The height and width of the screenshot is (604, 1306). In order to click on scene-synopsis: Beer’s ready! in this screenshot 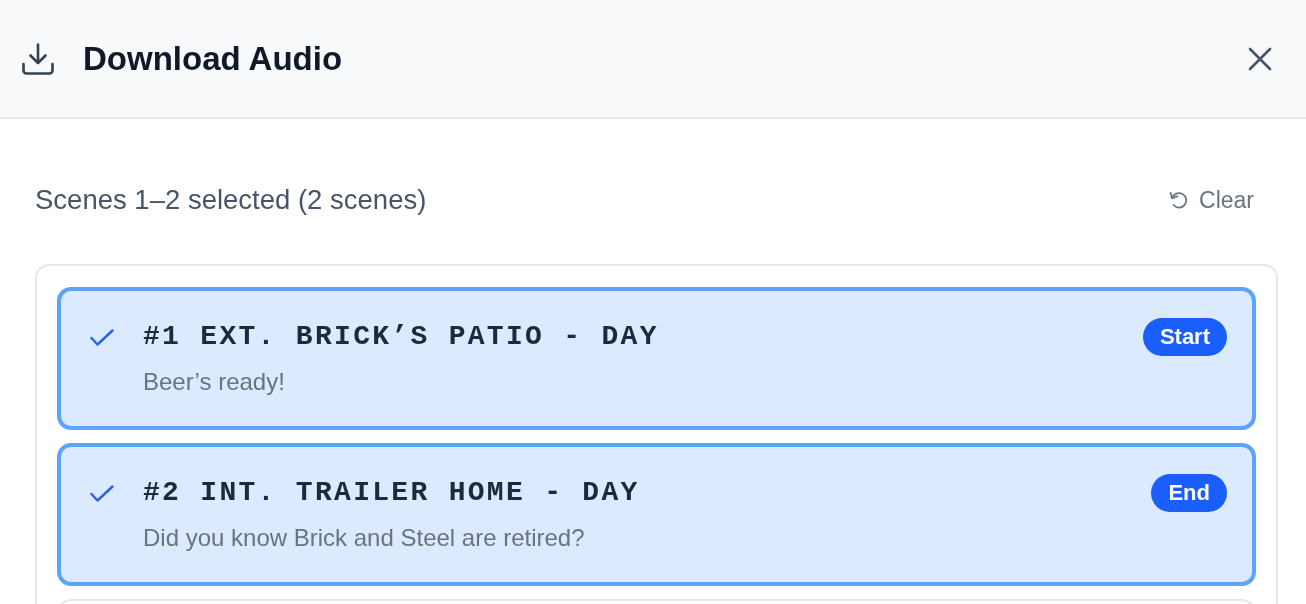, I will do `click(214, 382)`.